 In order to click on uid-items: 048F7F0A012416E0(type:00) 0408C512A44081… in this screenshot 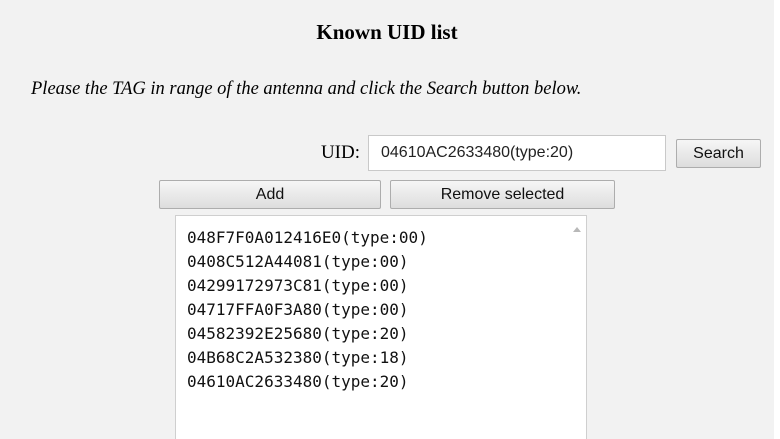, I will do `click(307, 310)`.